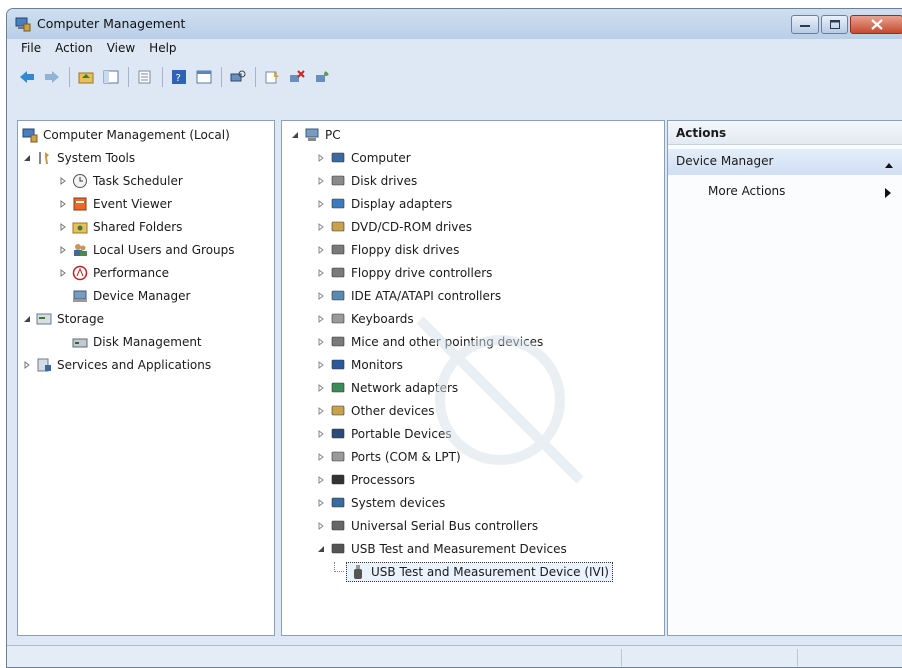  What do you see at coordinates (32, 49) in the screenshot?
I see `menu-file: File` at bounding box center [32, 49].